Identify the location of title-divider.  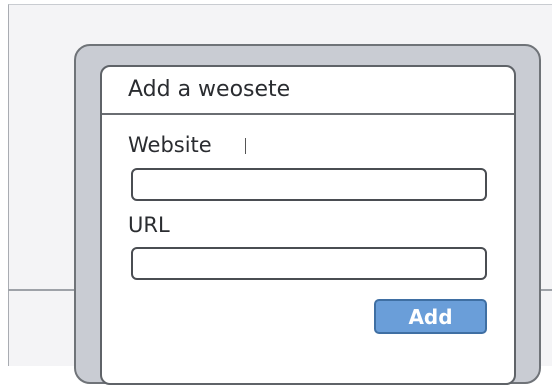
(308, 114).